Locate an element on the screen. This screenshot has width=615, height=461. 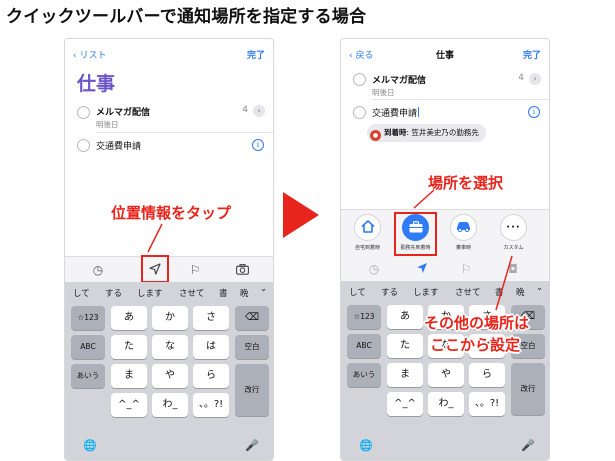
quick-action-home: 自宅到着時 is located at coordinates (367, 232).